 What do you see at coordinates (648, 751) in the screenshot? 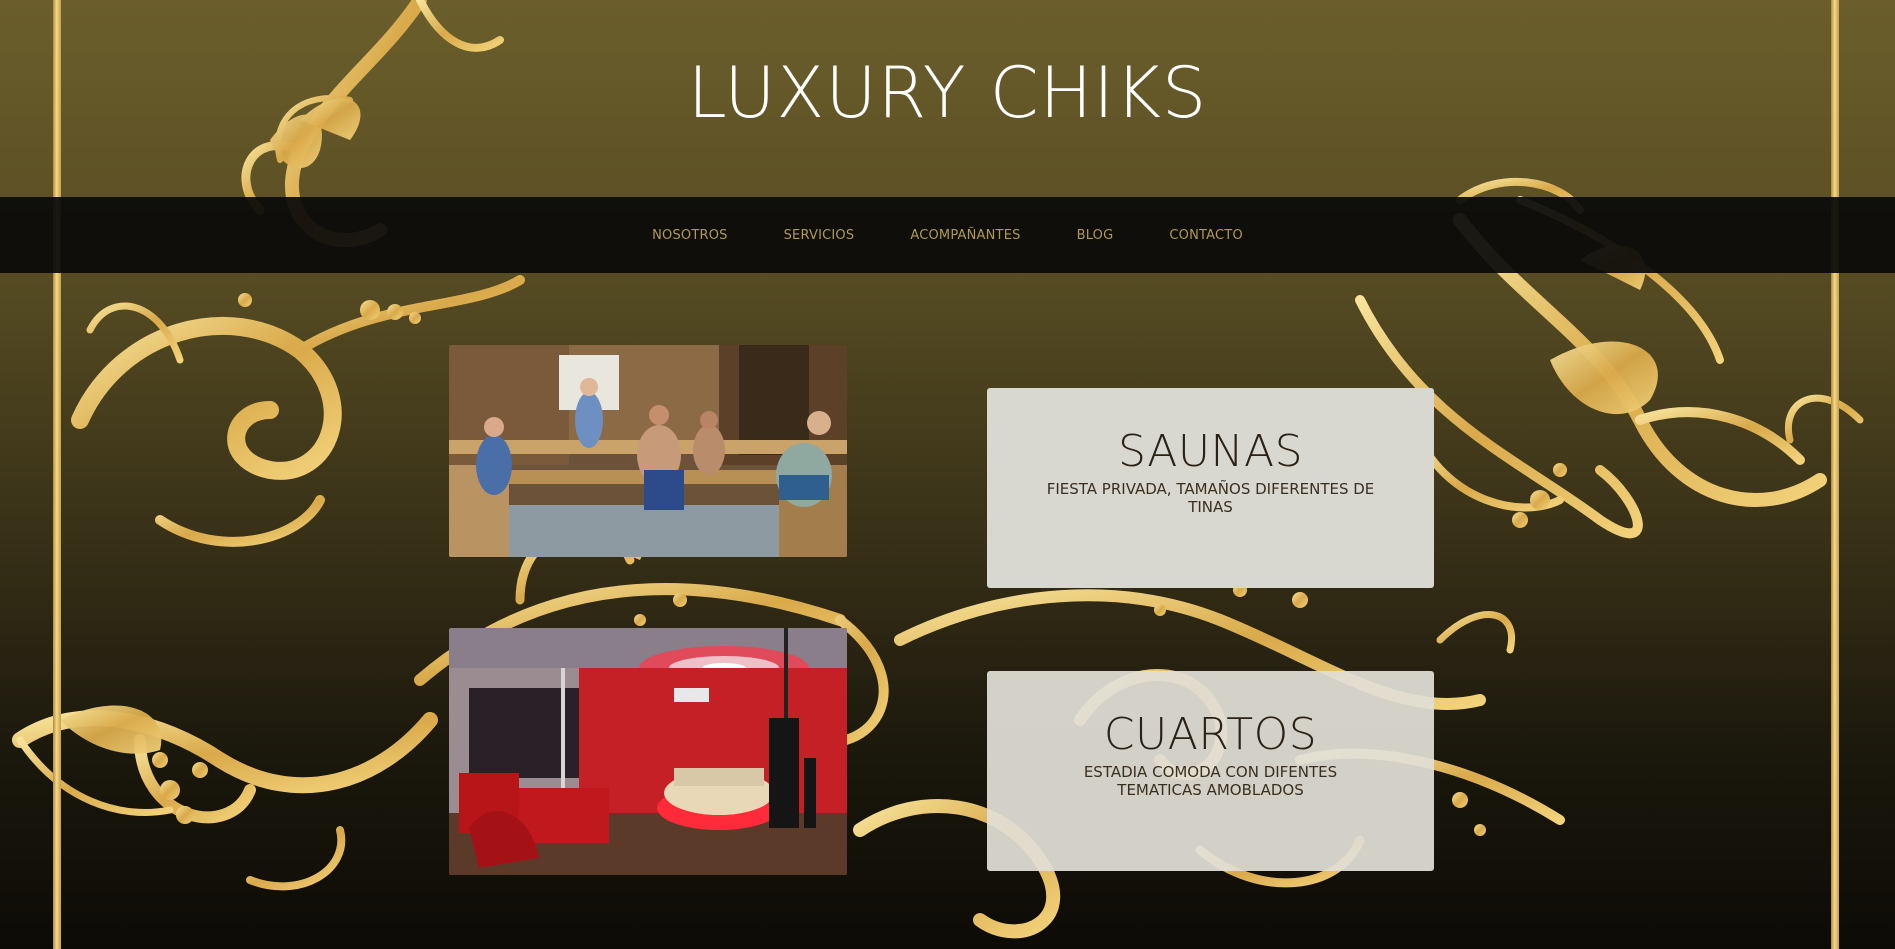
I see `room-photo` at bounding box center [648, 751].